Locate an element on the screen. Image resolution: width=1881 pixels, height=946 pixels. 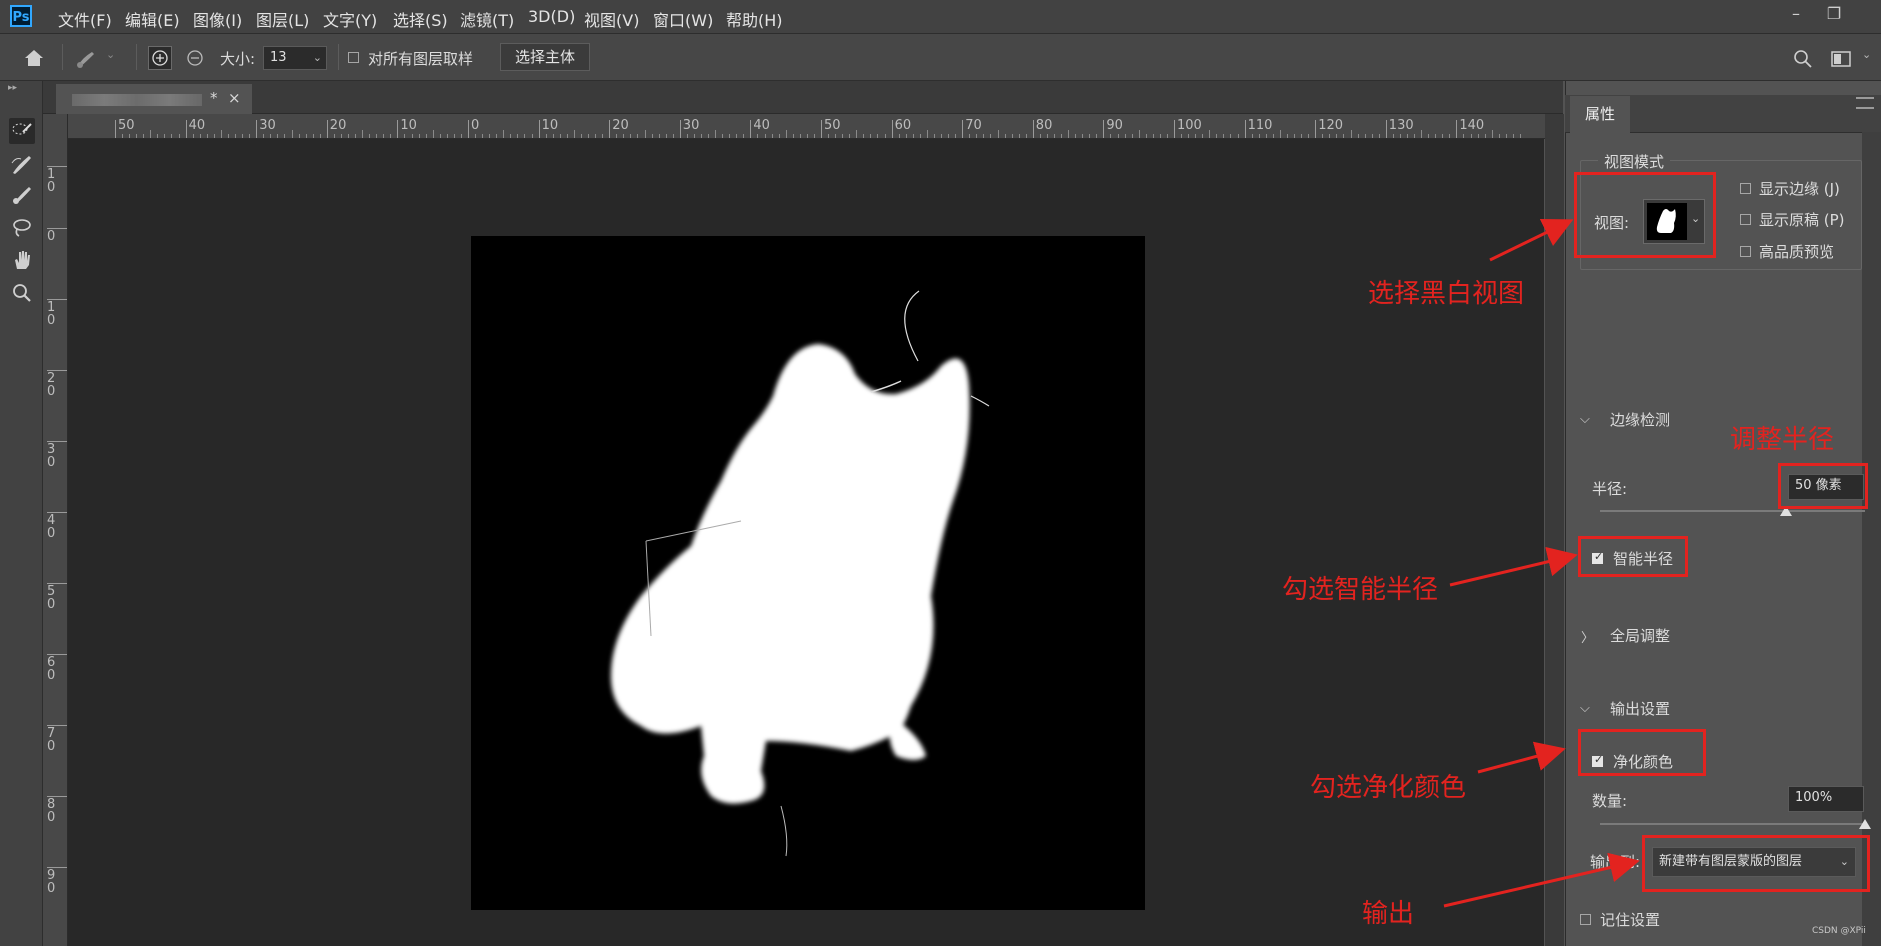
vertical-ruler: 1 0 0 1 0 2 0 3 0 4 0 5 0 6 0 7 0 8 0 9 0 is located at coordinates (55, 530).